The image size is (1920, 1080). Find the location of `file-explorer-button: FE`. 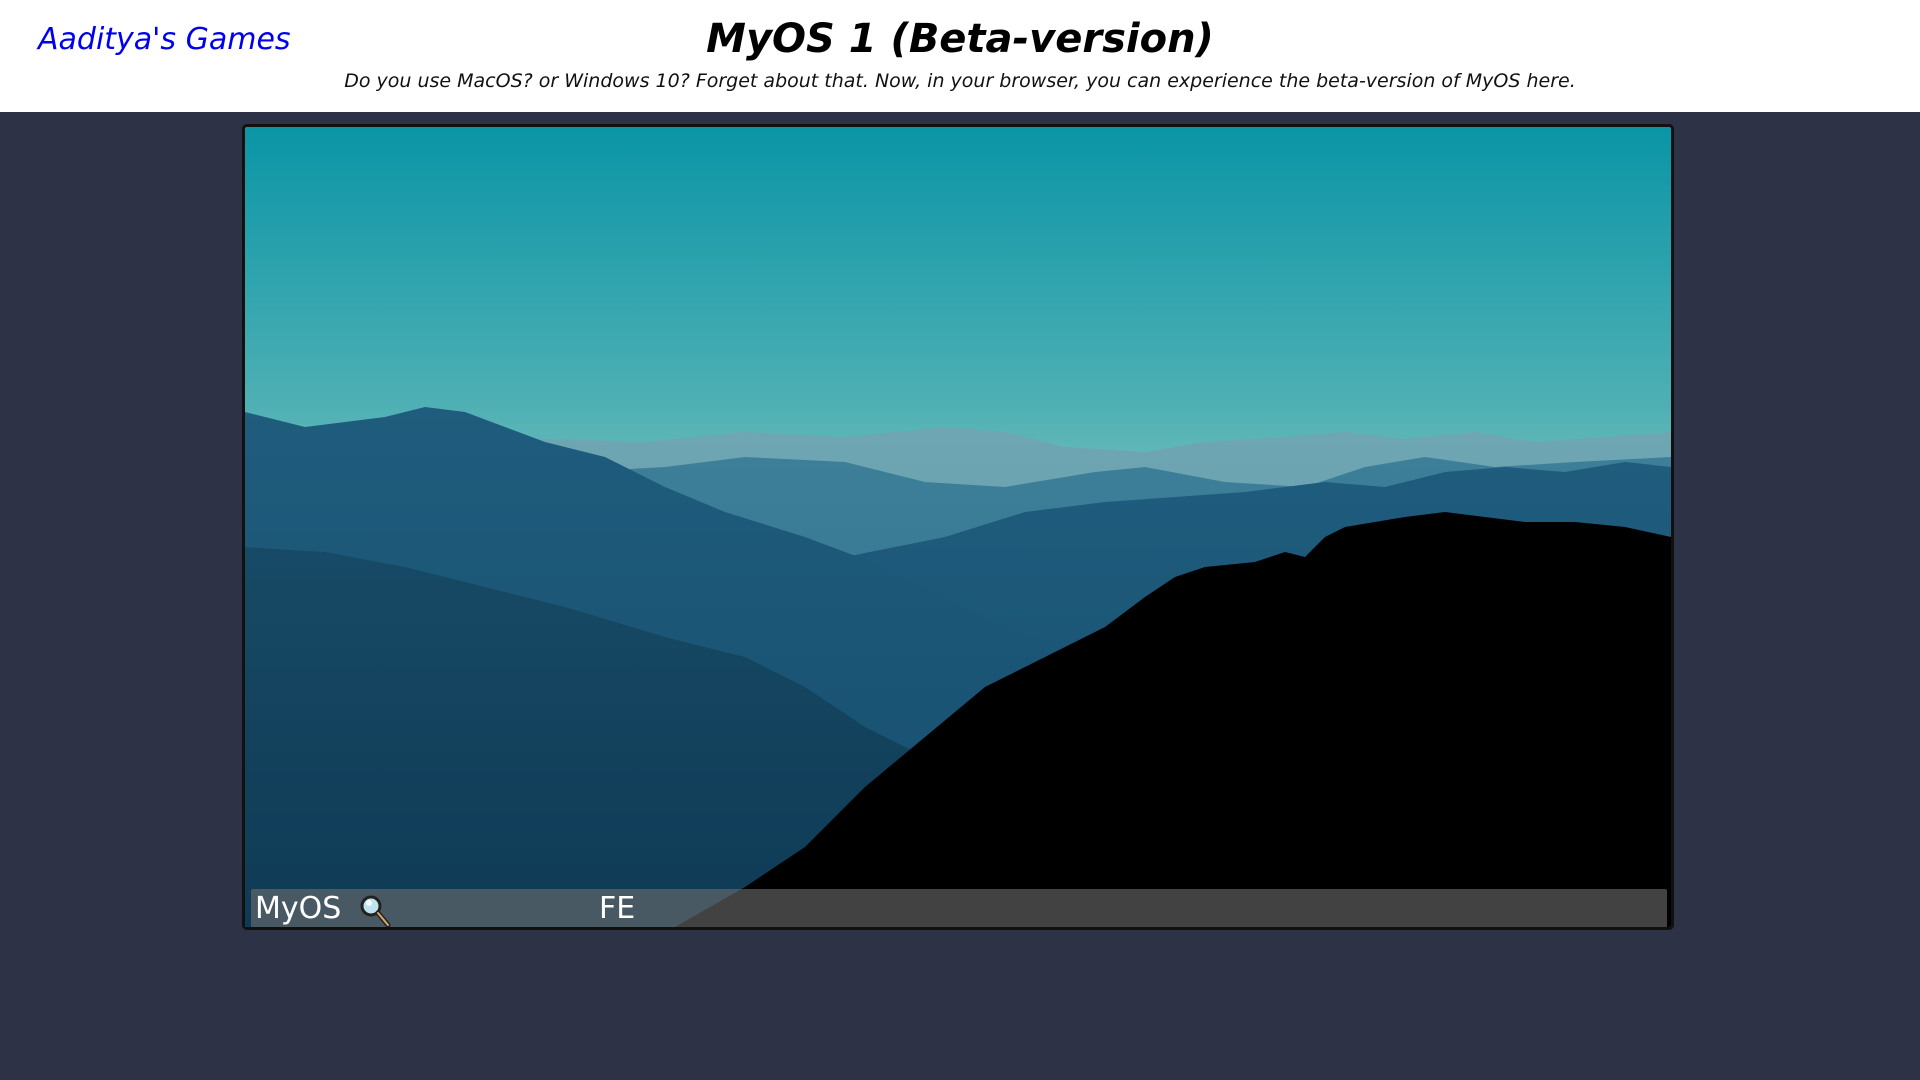

file-explorer-button: FE is located at coordinates (617, 908).